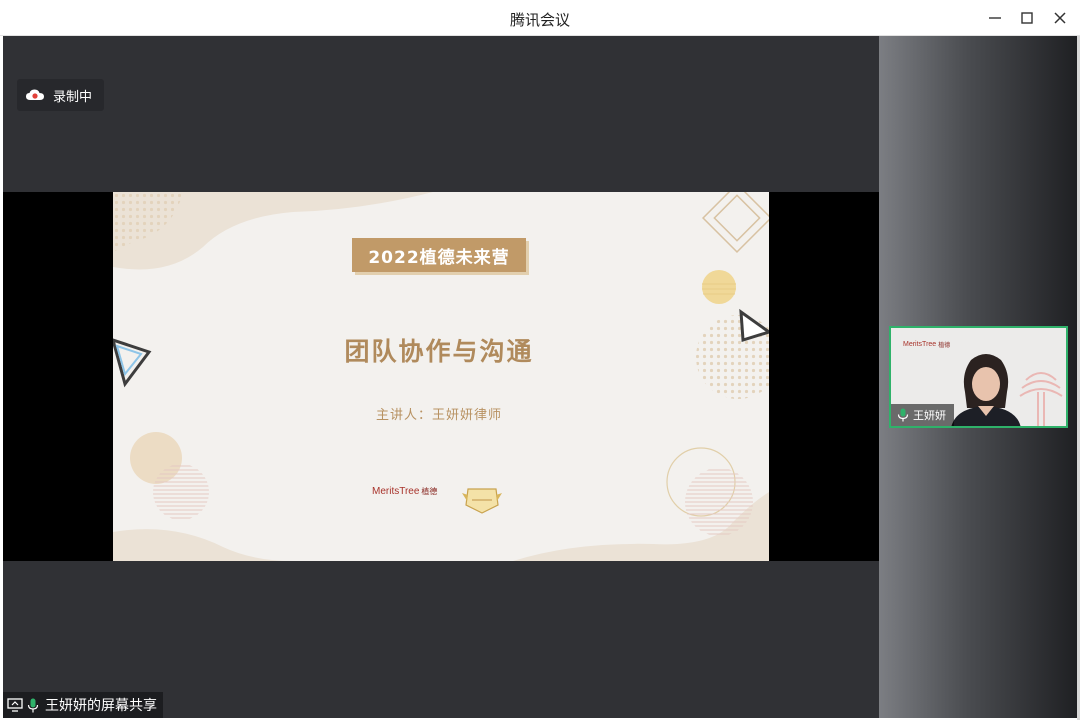  I want to click on recording-indicator: 录制中, so click(61, 95).